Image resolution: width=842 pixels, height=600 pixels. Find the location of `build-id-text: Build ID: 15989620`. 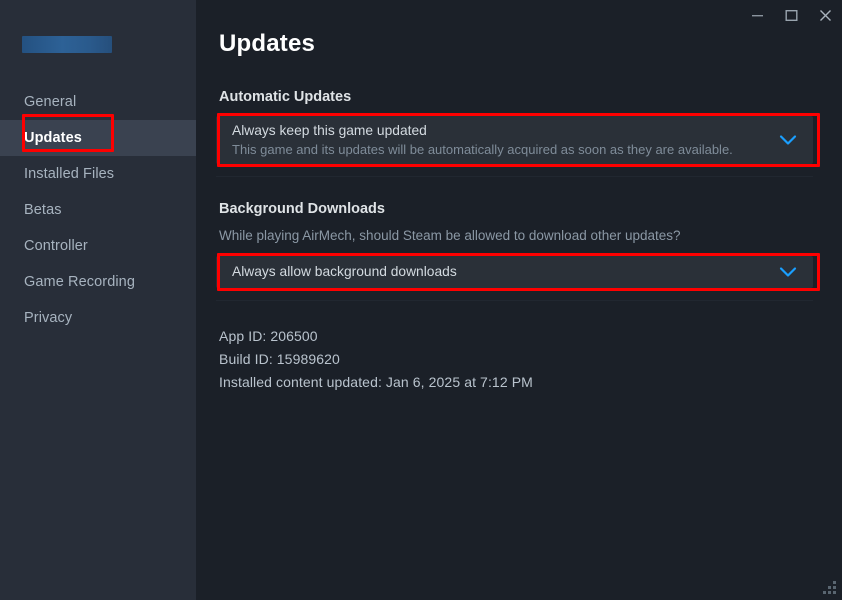

build-id-text: Build ID: 15989620 is located at coordinates (279, 359).